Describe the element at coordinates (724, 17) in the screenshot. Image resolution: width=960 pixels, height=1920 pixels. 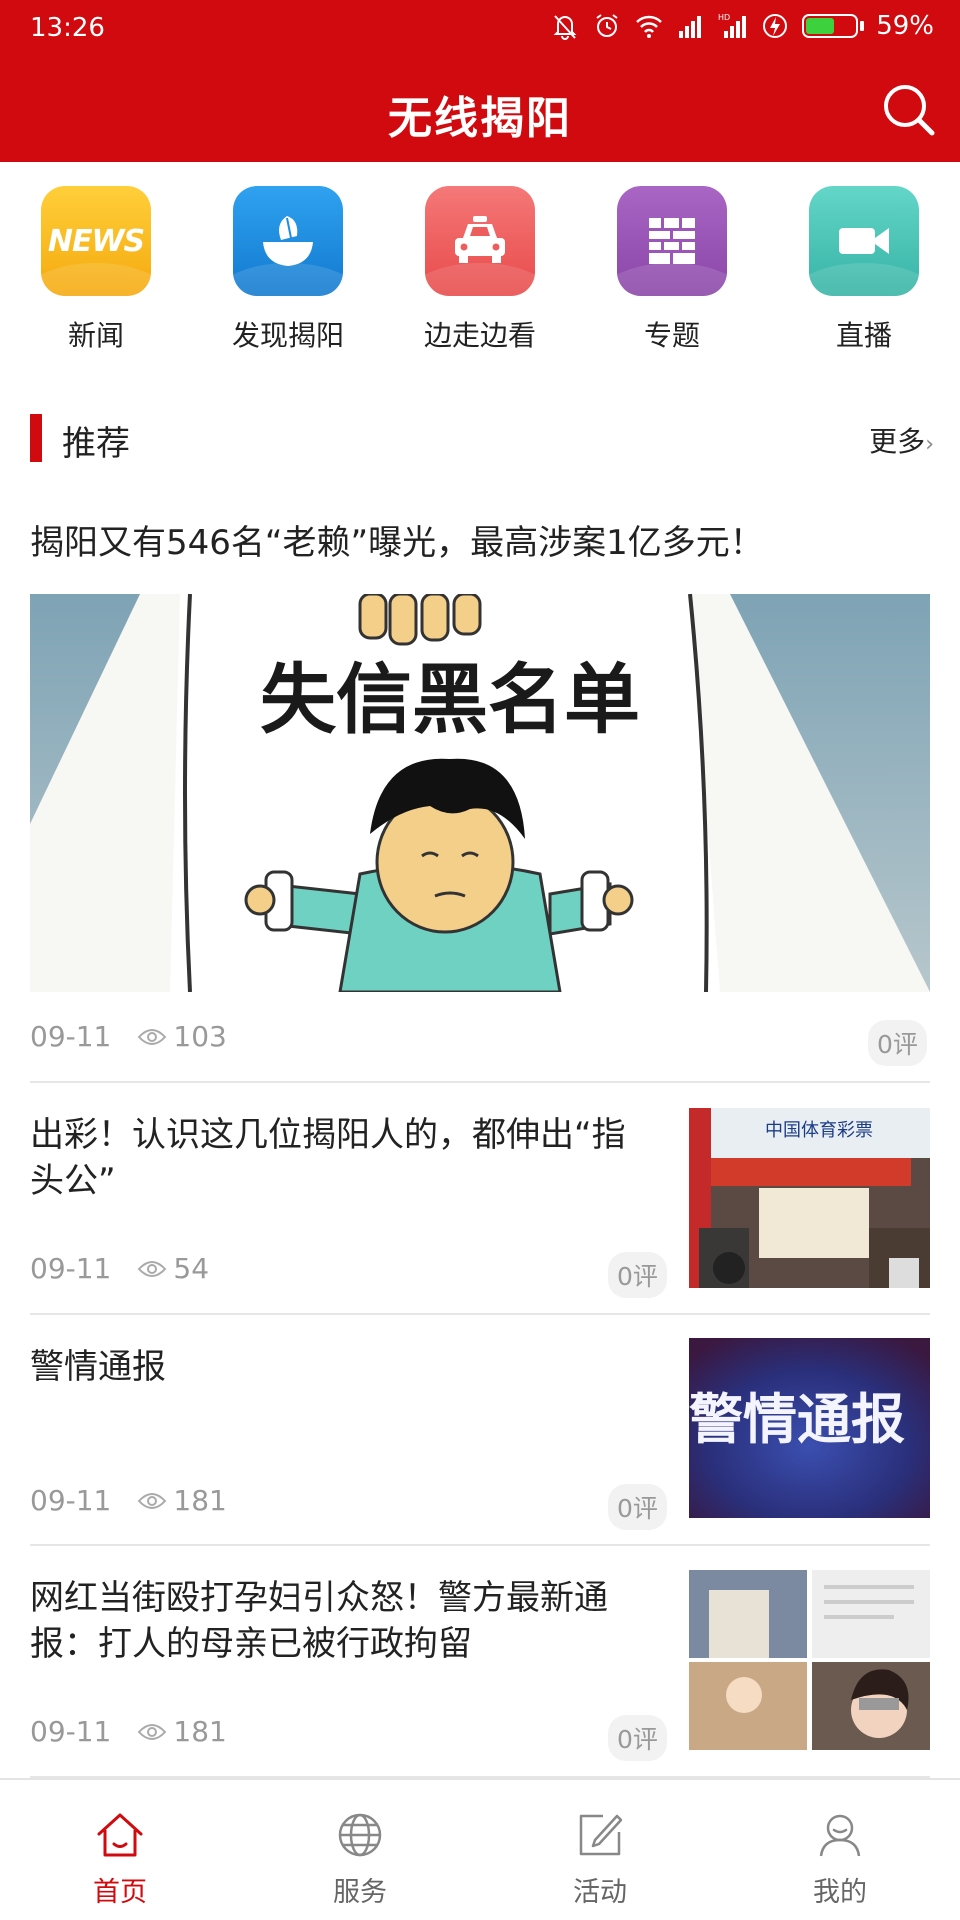
I see `svg-text: HD` at that location.